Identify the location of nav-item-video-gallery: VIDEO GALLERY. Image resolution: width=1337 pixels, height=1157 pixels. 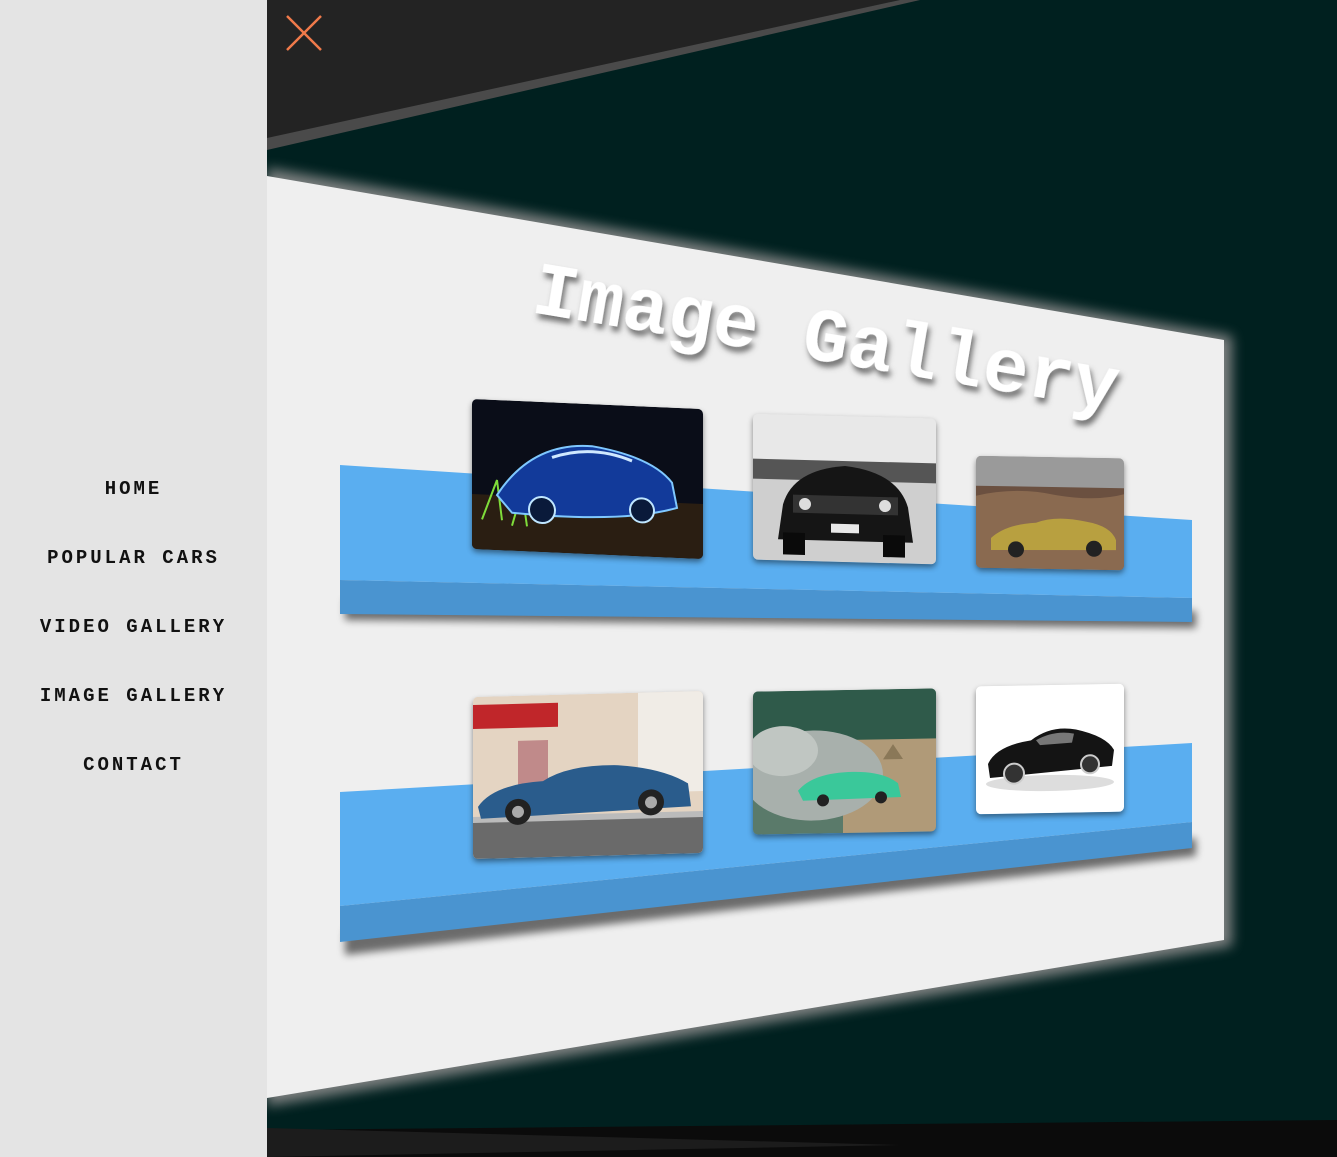
(133, 644).